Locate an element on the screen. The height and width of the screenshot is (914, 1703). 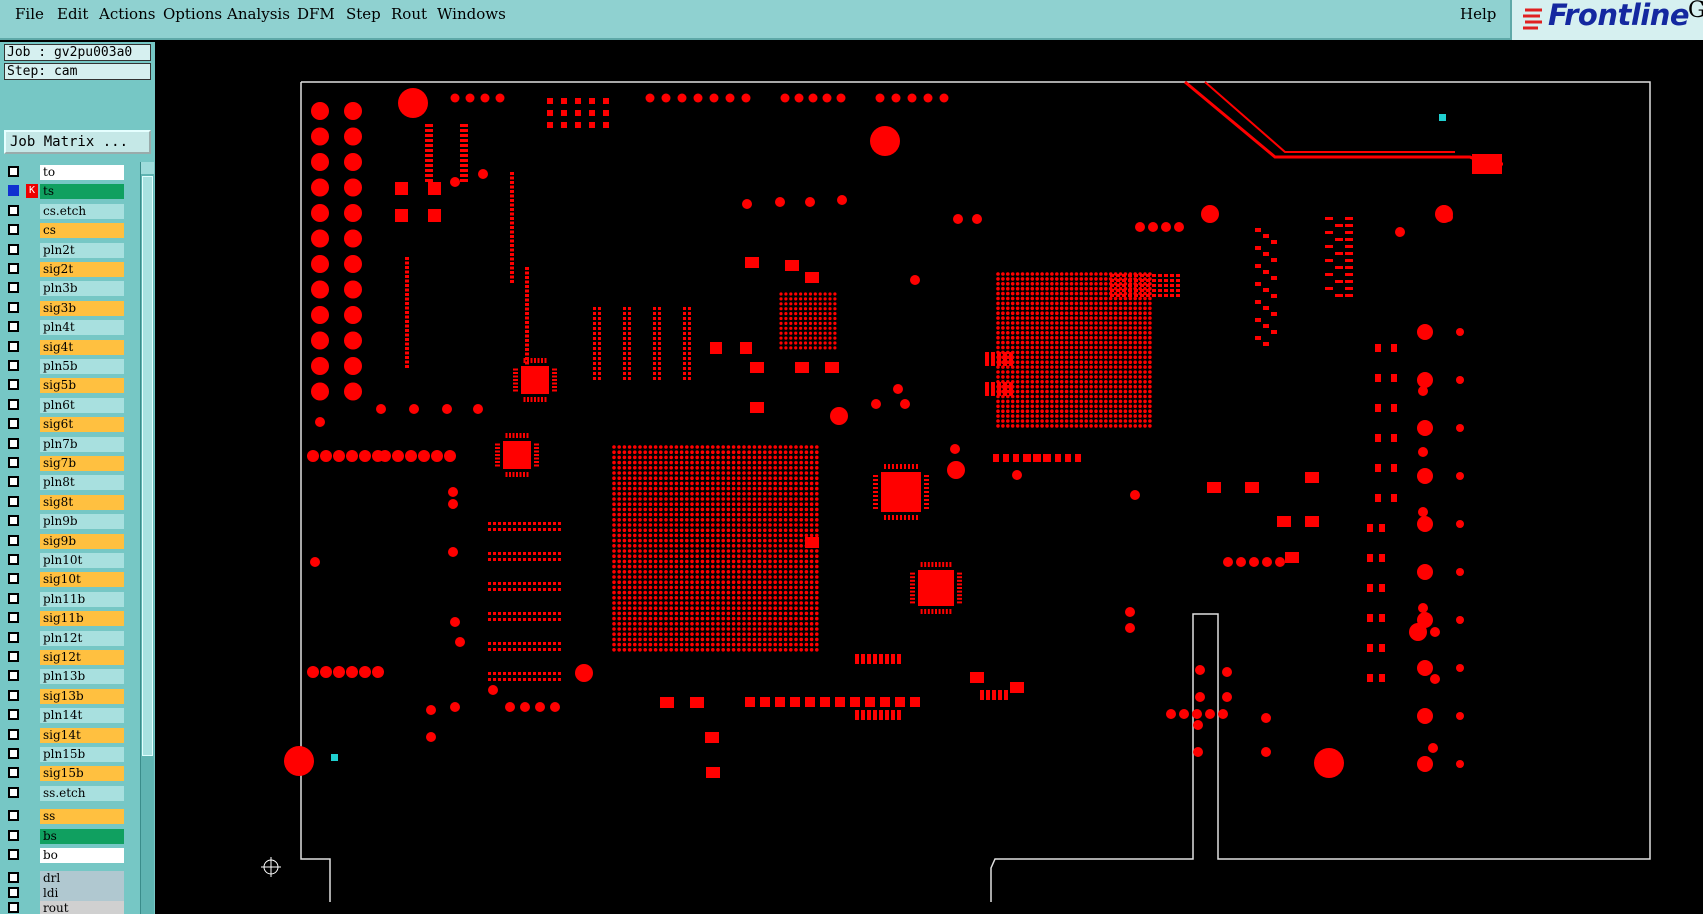
layer-row-pln5b: pln5b is located at coordinates (66, 367).